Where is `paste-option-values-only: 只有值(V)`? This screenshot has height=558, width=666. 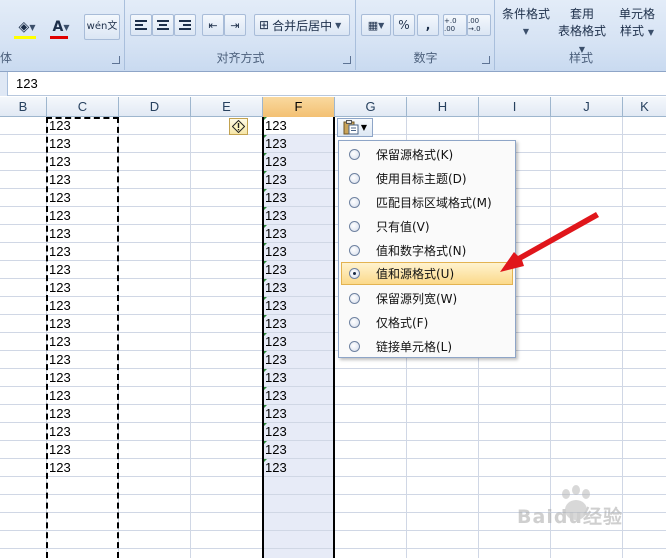
paste-option-values-only: 只有值(V) is located at coordinates (427, 226).